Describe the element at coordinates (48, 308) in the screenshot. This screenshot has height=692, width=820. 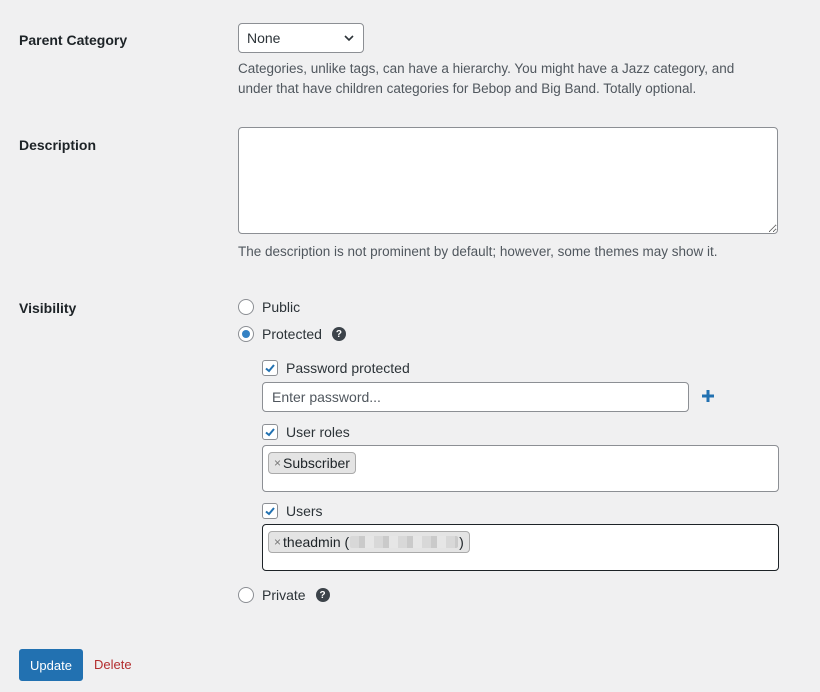
I see `visibility-label: Visibility` at that location.